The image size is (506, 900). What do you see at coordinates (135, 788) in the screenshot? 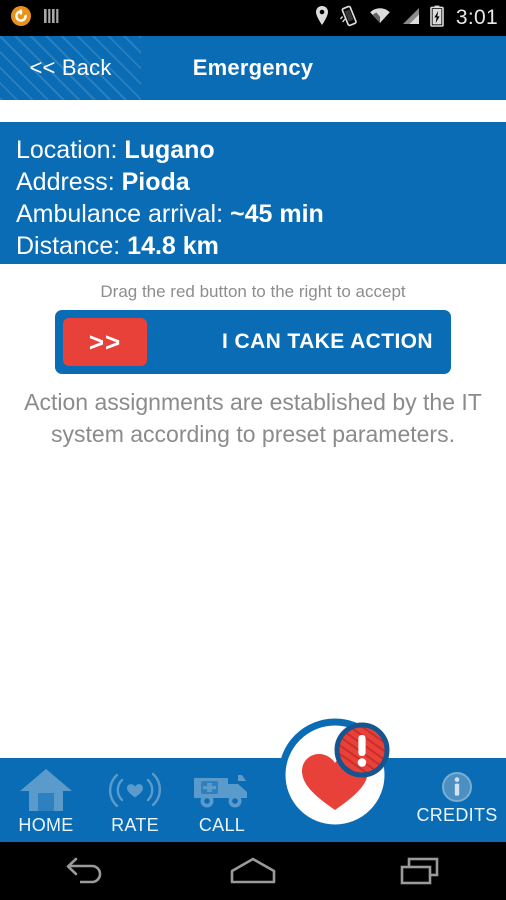
I see `heart-waves-icon` at bounding box center [135, 788].